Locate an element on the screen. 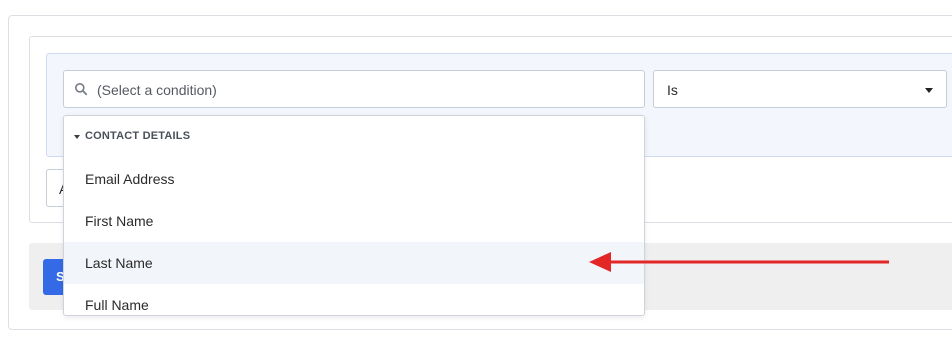  option-email-address: Email Address is located at coordinates (354, 179).